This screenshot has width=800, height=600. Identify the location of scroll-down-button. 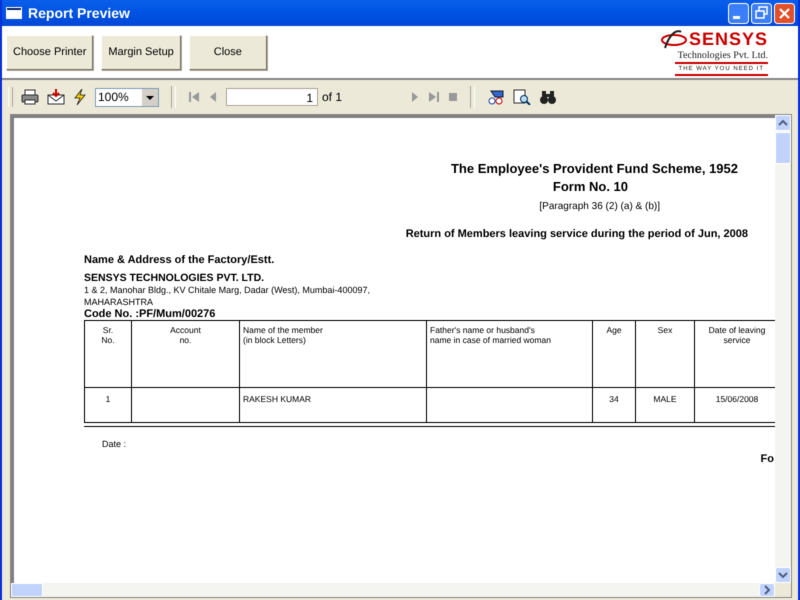
(783, 575).